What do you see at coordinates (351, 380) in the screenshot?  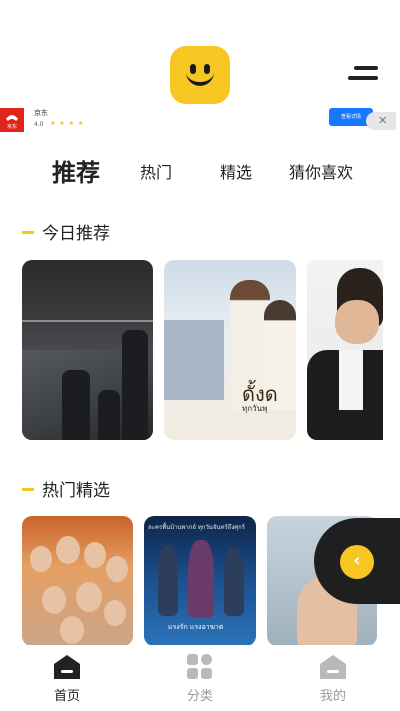 I see `poster-shirt` at bounding box center [351, 380].